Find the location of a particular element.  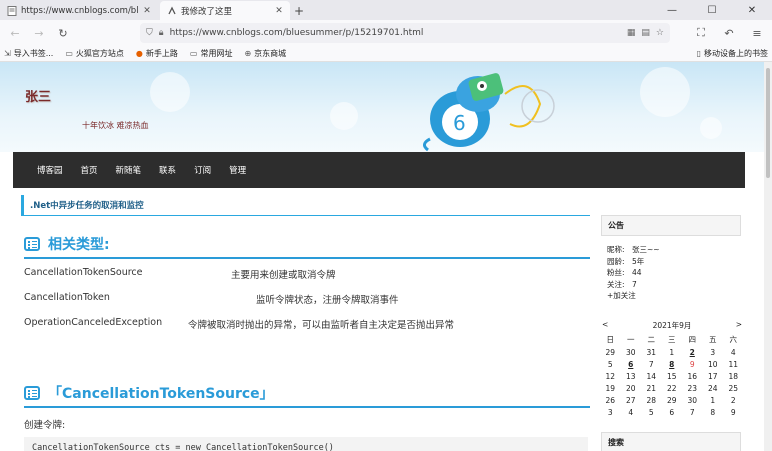

page-scrollbar is located at coordinates (768, 256).